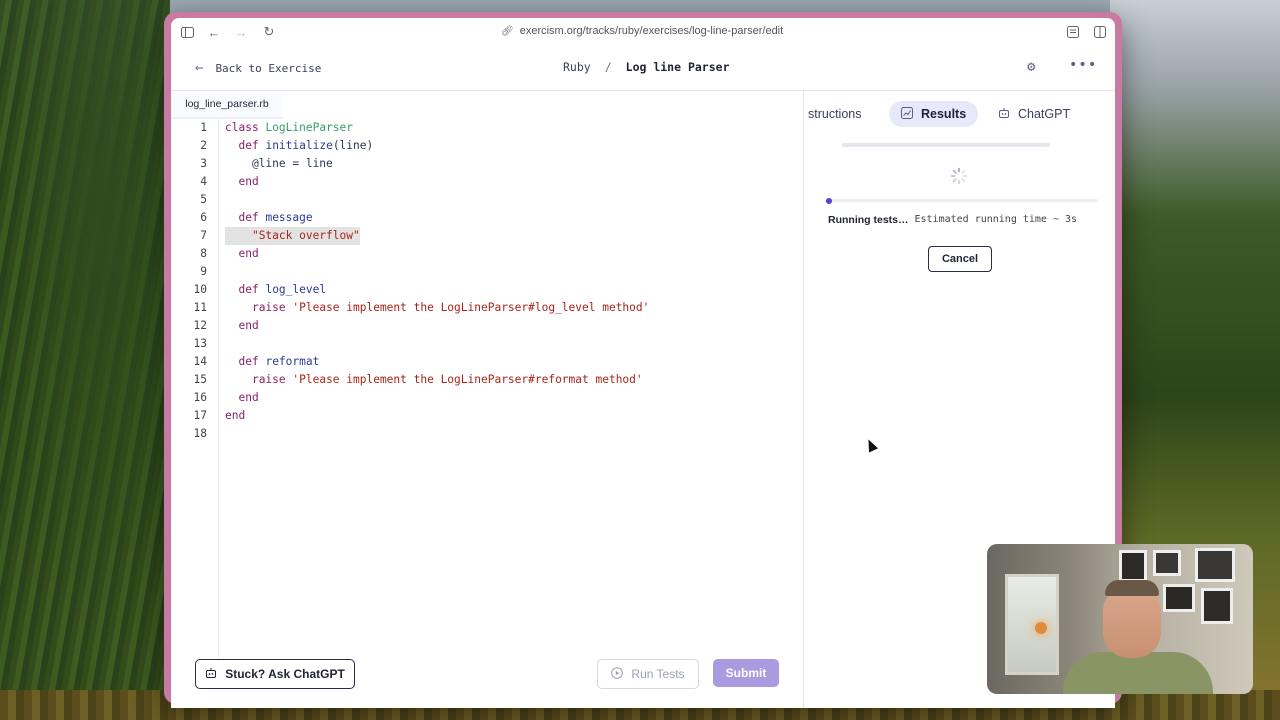 The width and height of the screenshot is (1280, 720). I want to click on run-tests-label: Run Tests, so click(658, 674).